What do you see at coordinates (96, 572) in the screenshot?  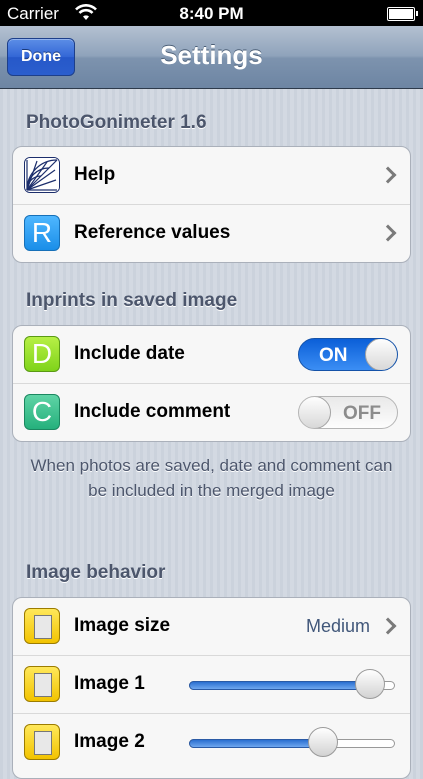 I see `section-header-image-behavior: Image behavior` at bounding box center [96, 572].